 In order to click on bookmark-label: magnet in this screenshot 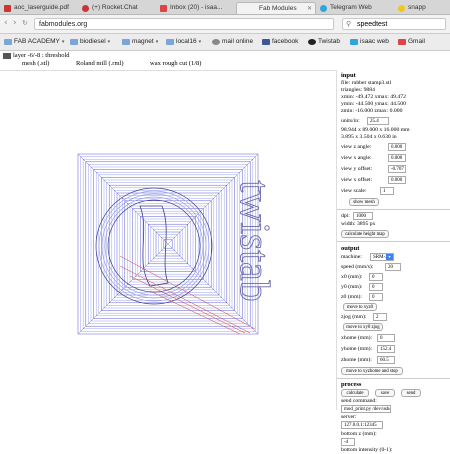, I will do `click(143, 41)`.